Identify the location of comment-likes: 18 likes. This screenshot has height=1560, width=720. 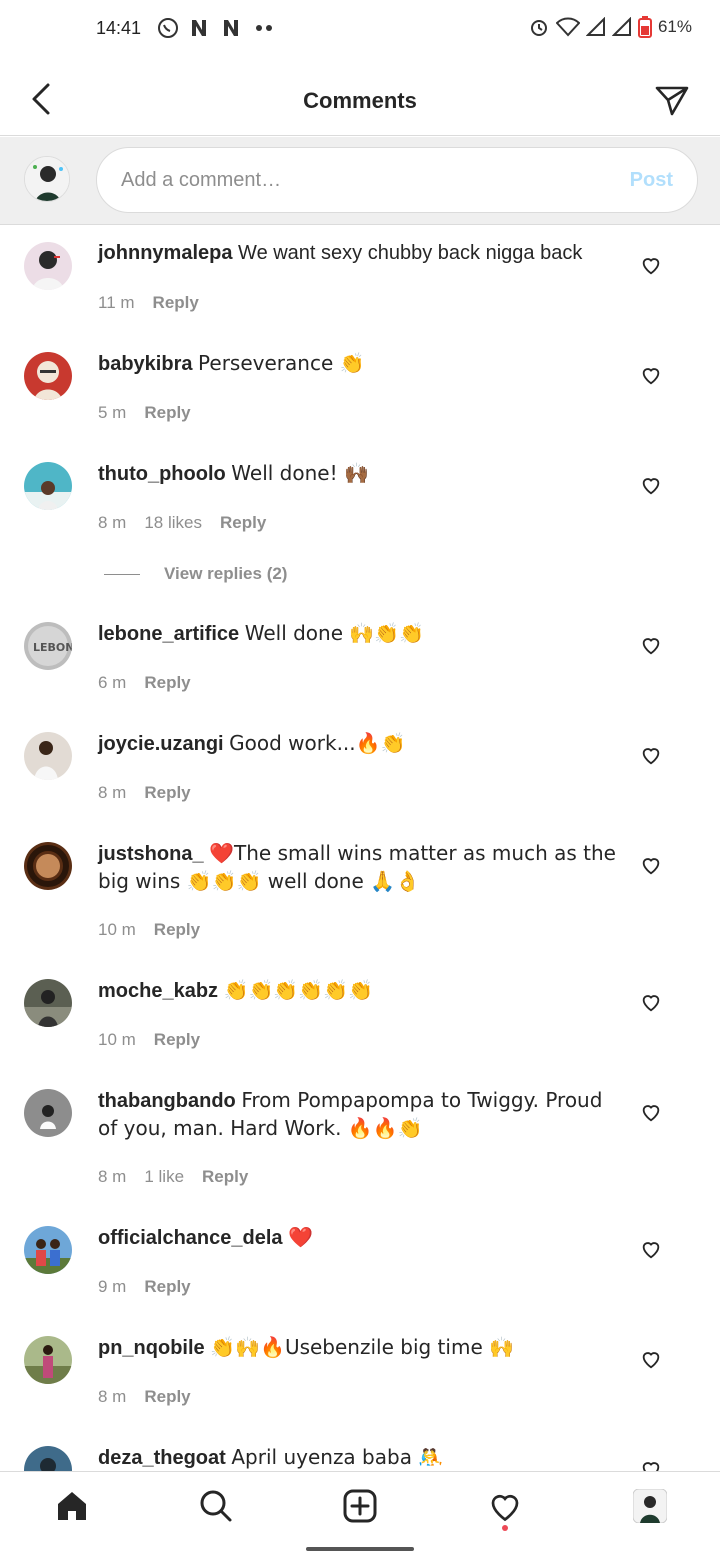
(173, 523).